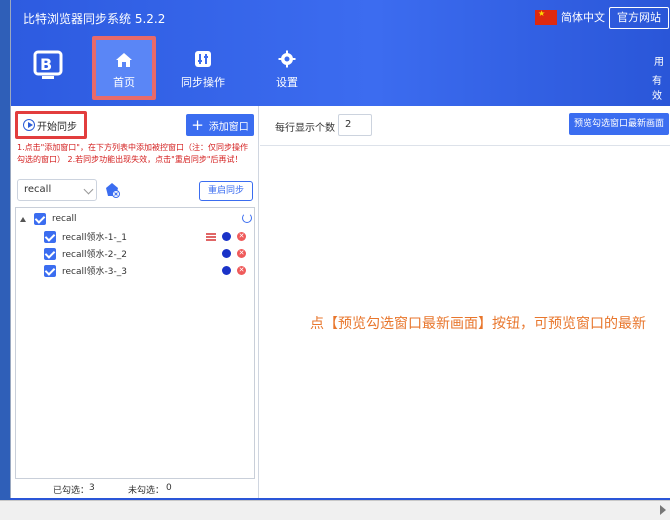 The height and width of the screenshot is (520, 670). Describe the element at coordinates (546, 17) in the screenshot. I see `china-flag-icon` at that location.